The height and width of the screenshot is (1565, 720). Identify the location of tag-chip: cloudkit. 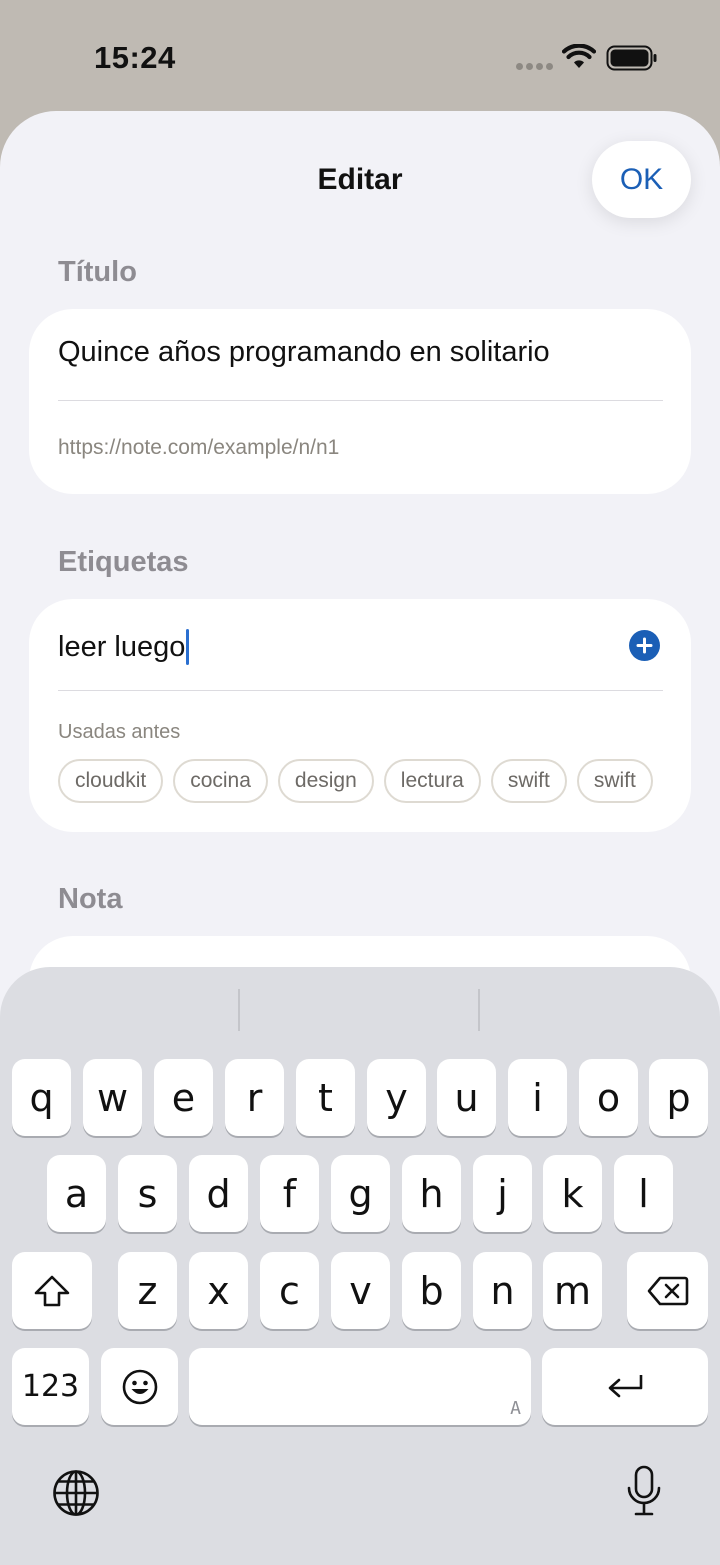
(111, 781).